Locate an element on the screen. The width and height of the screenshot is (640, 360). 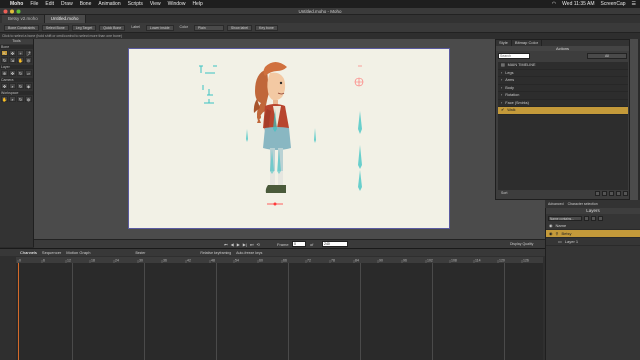
tab-style: Style is located at coordinates (504, 43).